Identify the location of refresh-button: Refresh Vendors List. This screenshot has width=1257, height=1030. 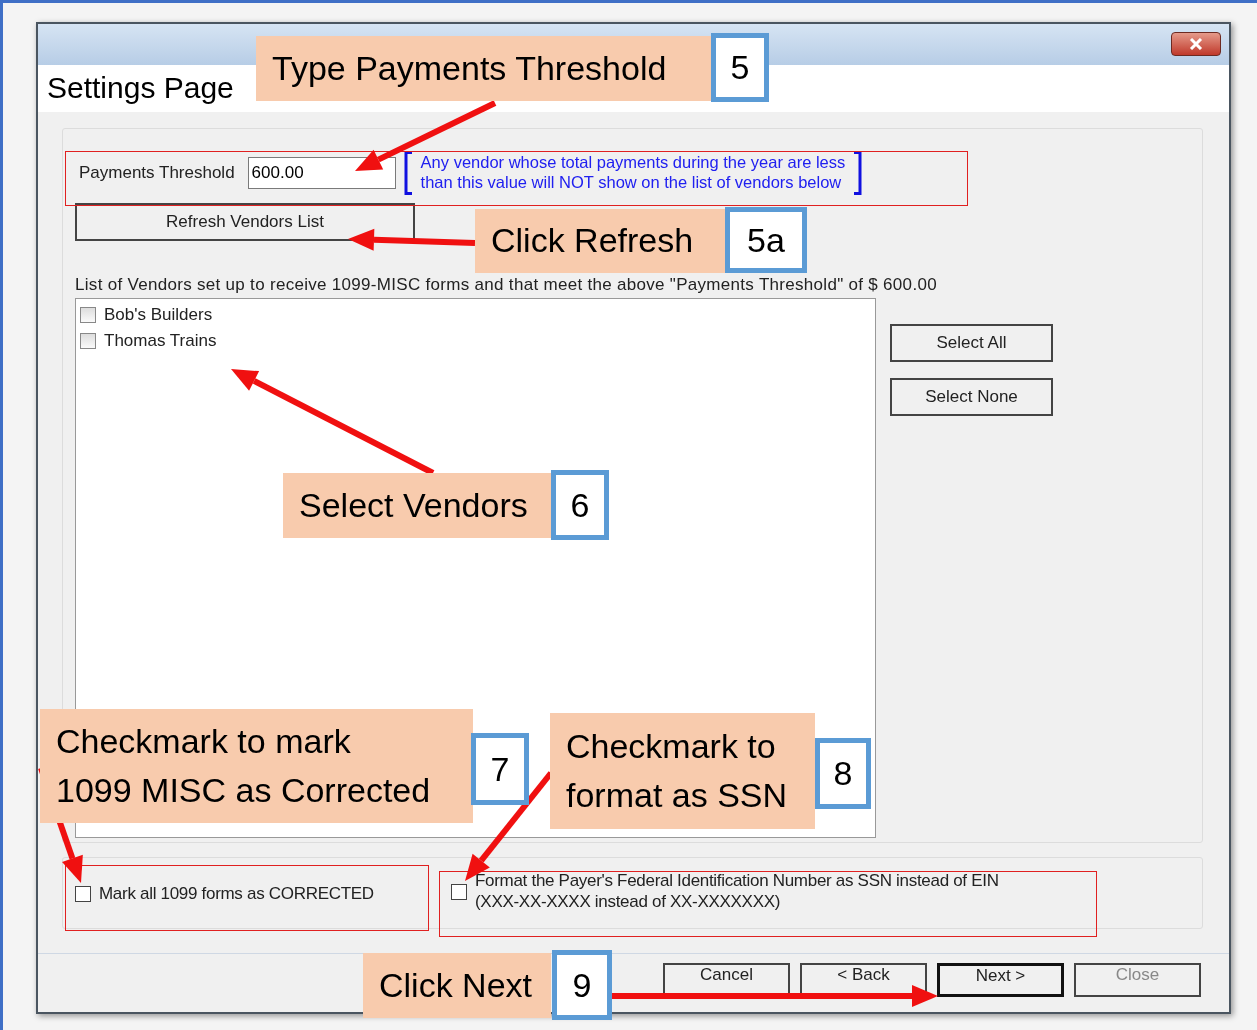
(245, 221).